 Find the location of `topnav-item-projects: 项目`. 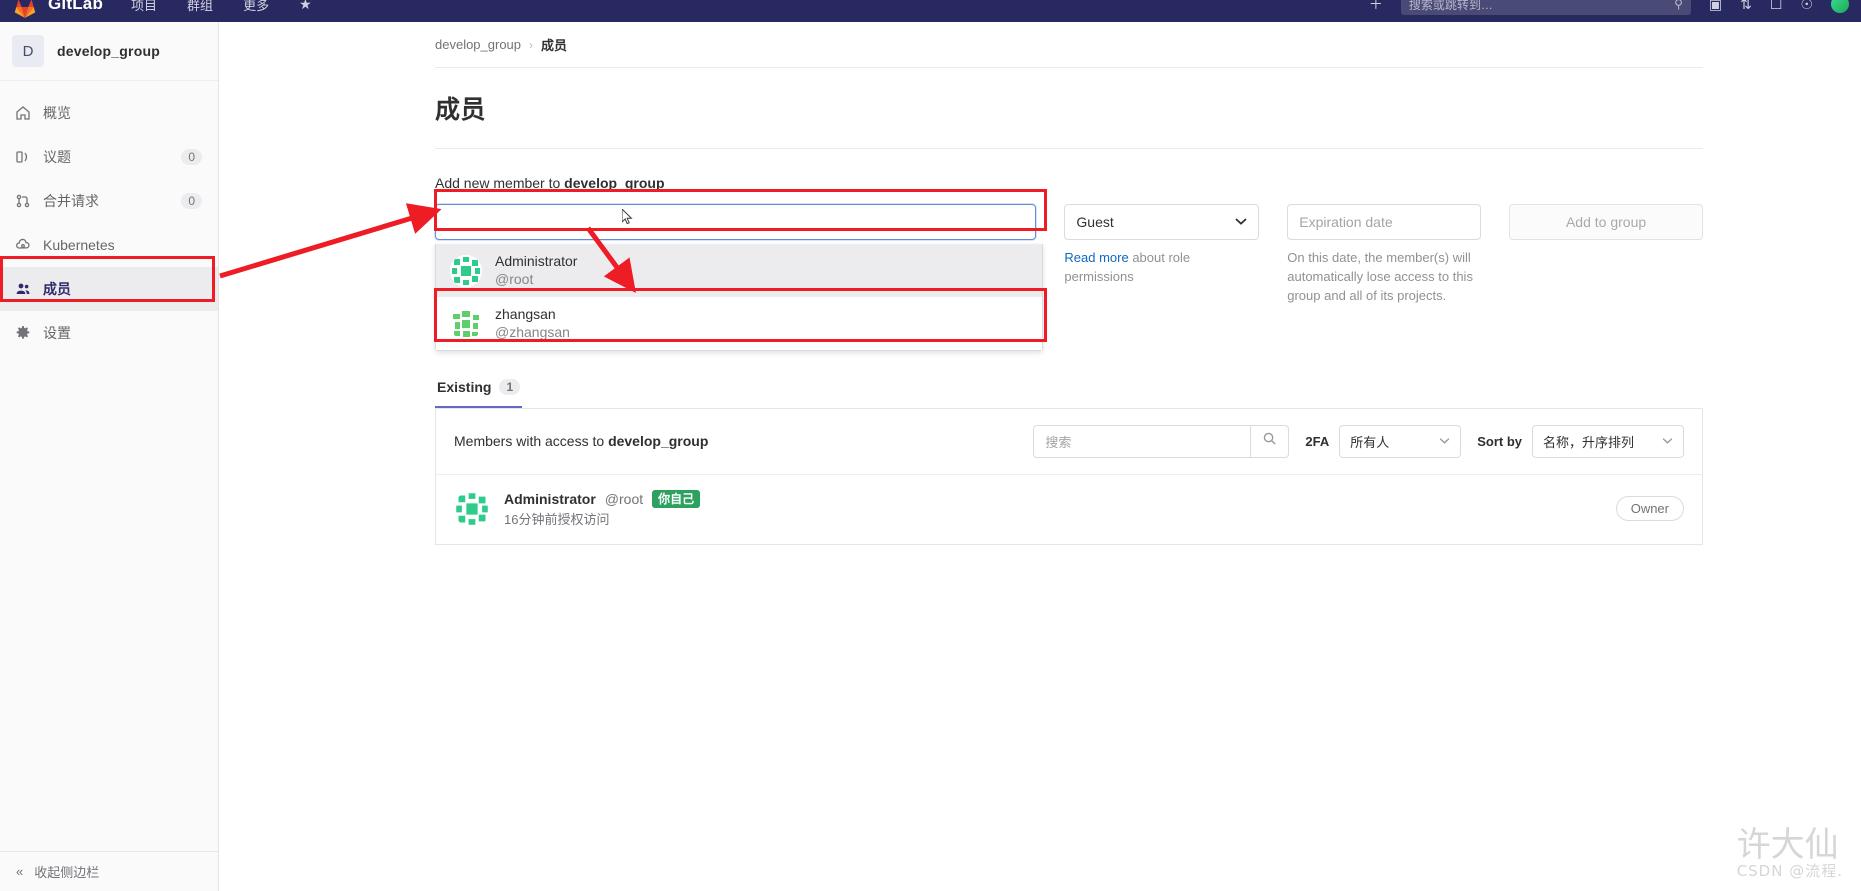

topnav-item-projects: 项目 is located at coordinates (144, 7).